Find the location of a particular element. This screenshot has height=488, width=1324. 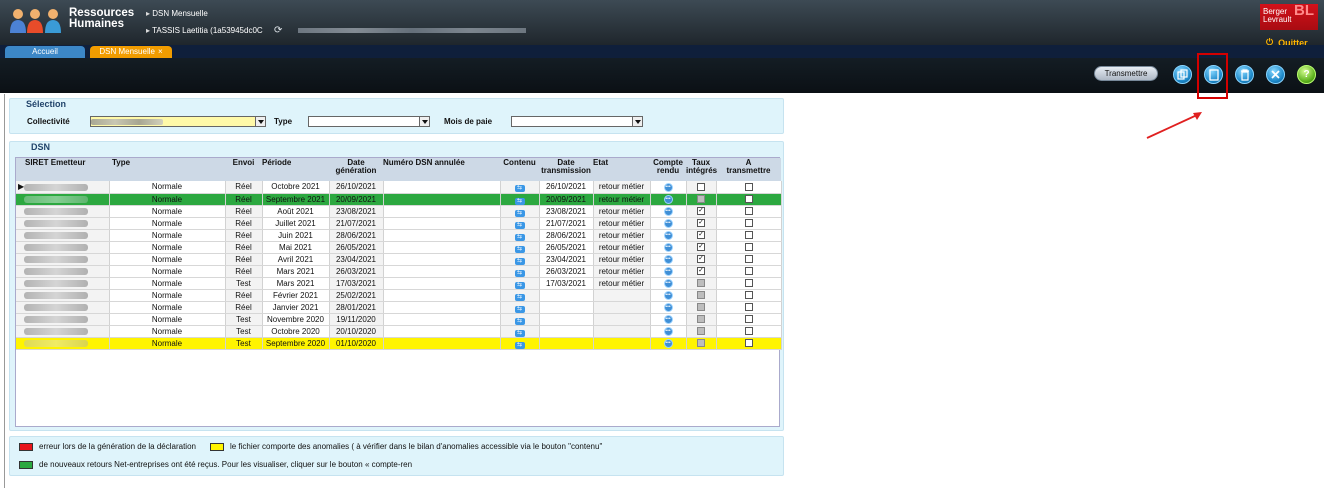

cell-compte-rendu: ••• is located at coordinates (668, 247).